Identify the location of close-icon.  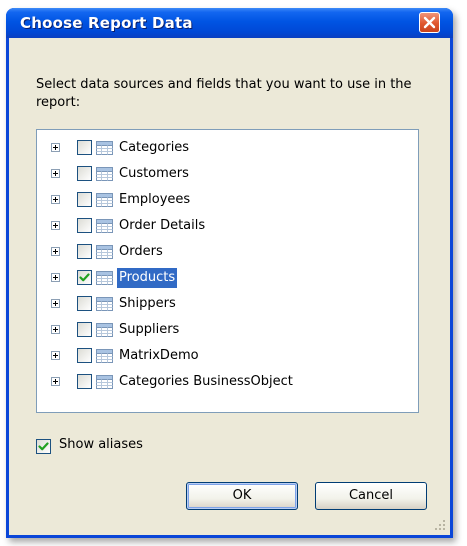
(429, 22).